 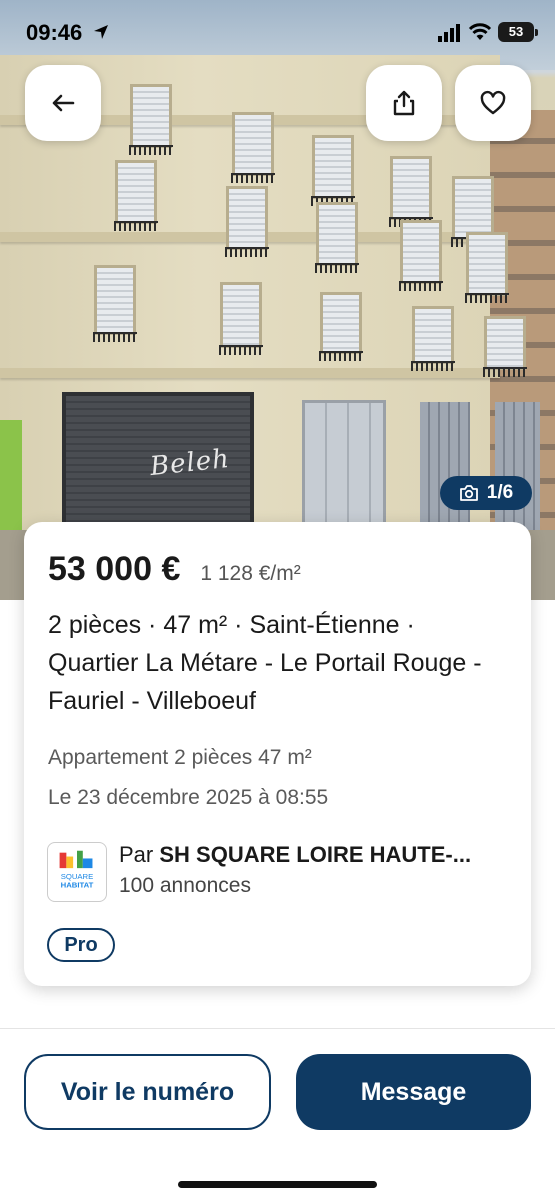 What do you see at coordinates (449, 33) in the screenshot?
I see `cellular-signal-icon` at bounding box center [449, 33].